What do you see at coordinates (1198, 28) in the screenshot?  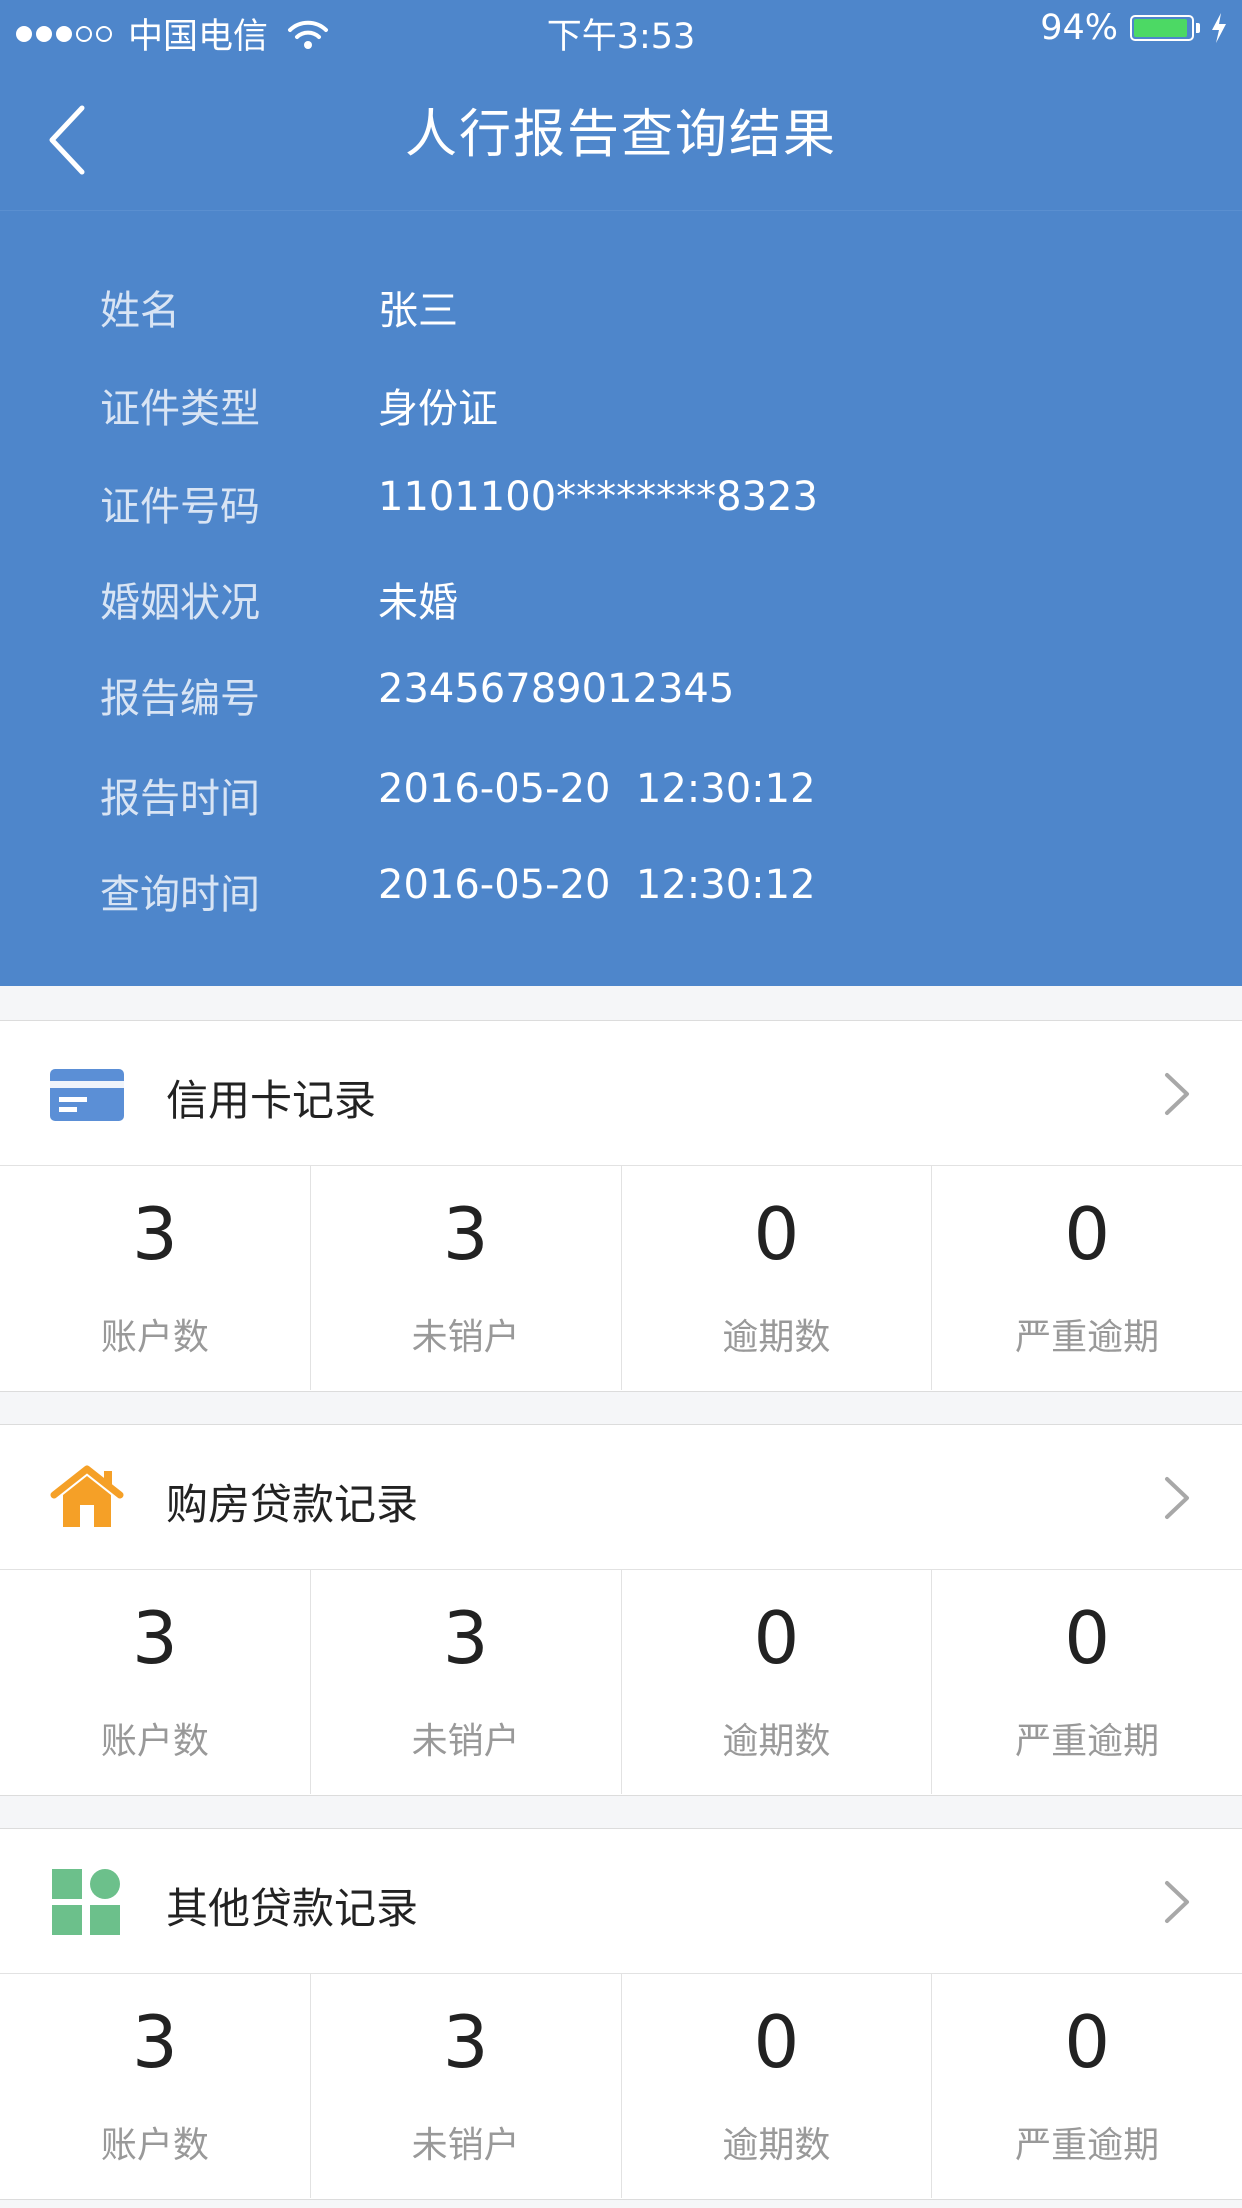 I see `battery-cap` at bounding box center [1198, 28].